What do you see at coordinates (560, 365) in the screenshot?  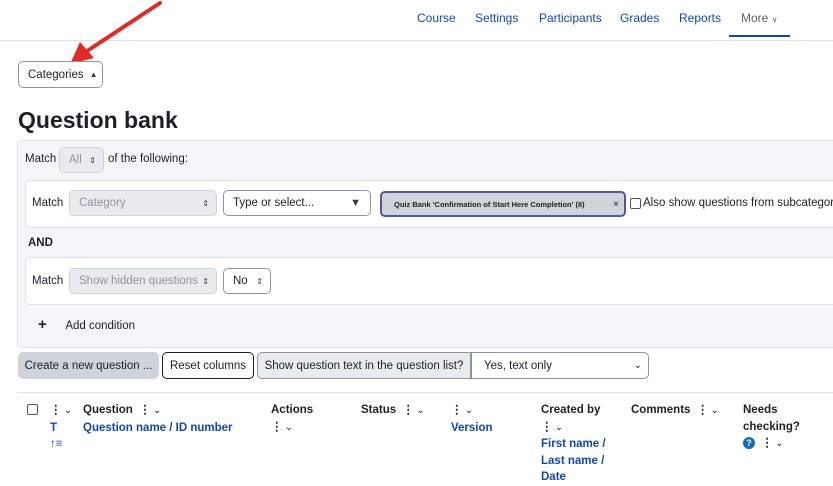 I see `show-text-select: Yes, text only ⌄` at bounding box center [560, 365].